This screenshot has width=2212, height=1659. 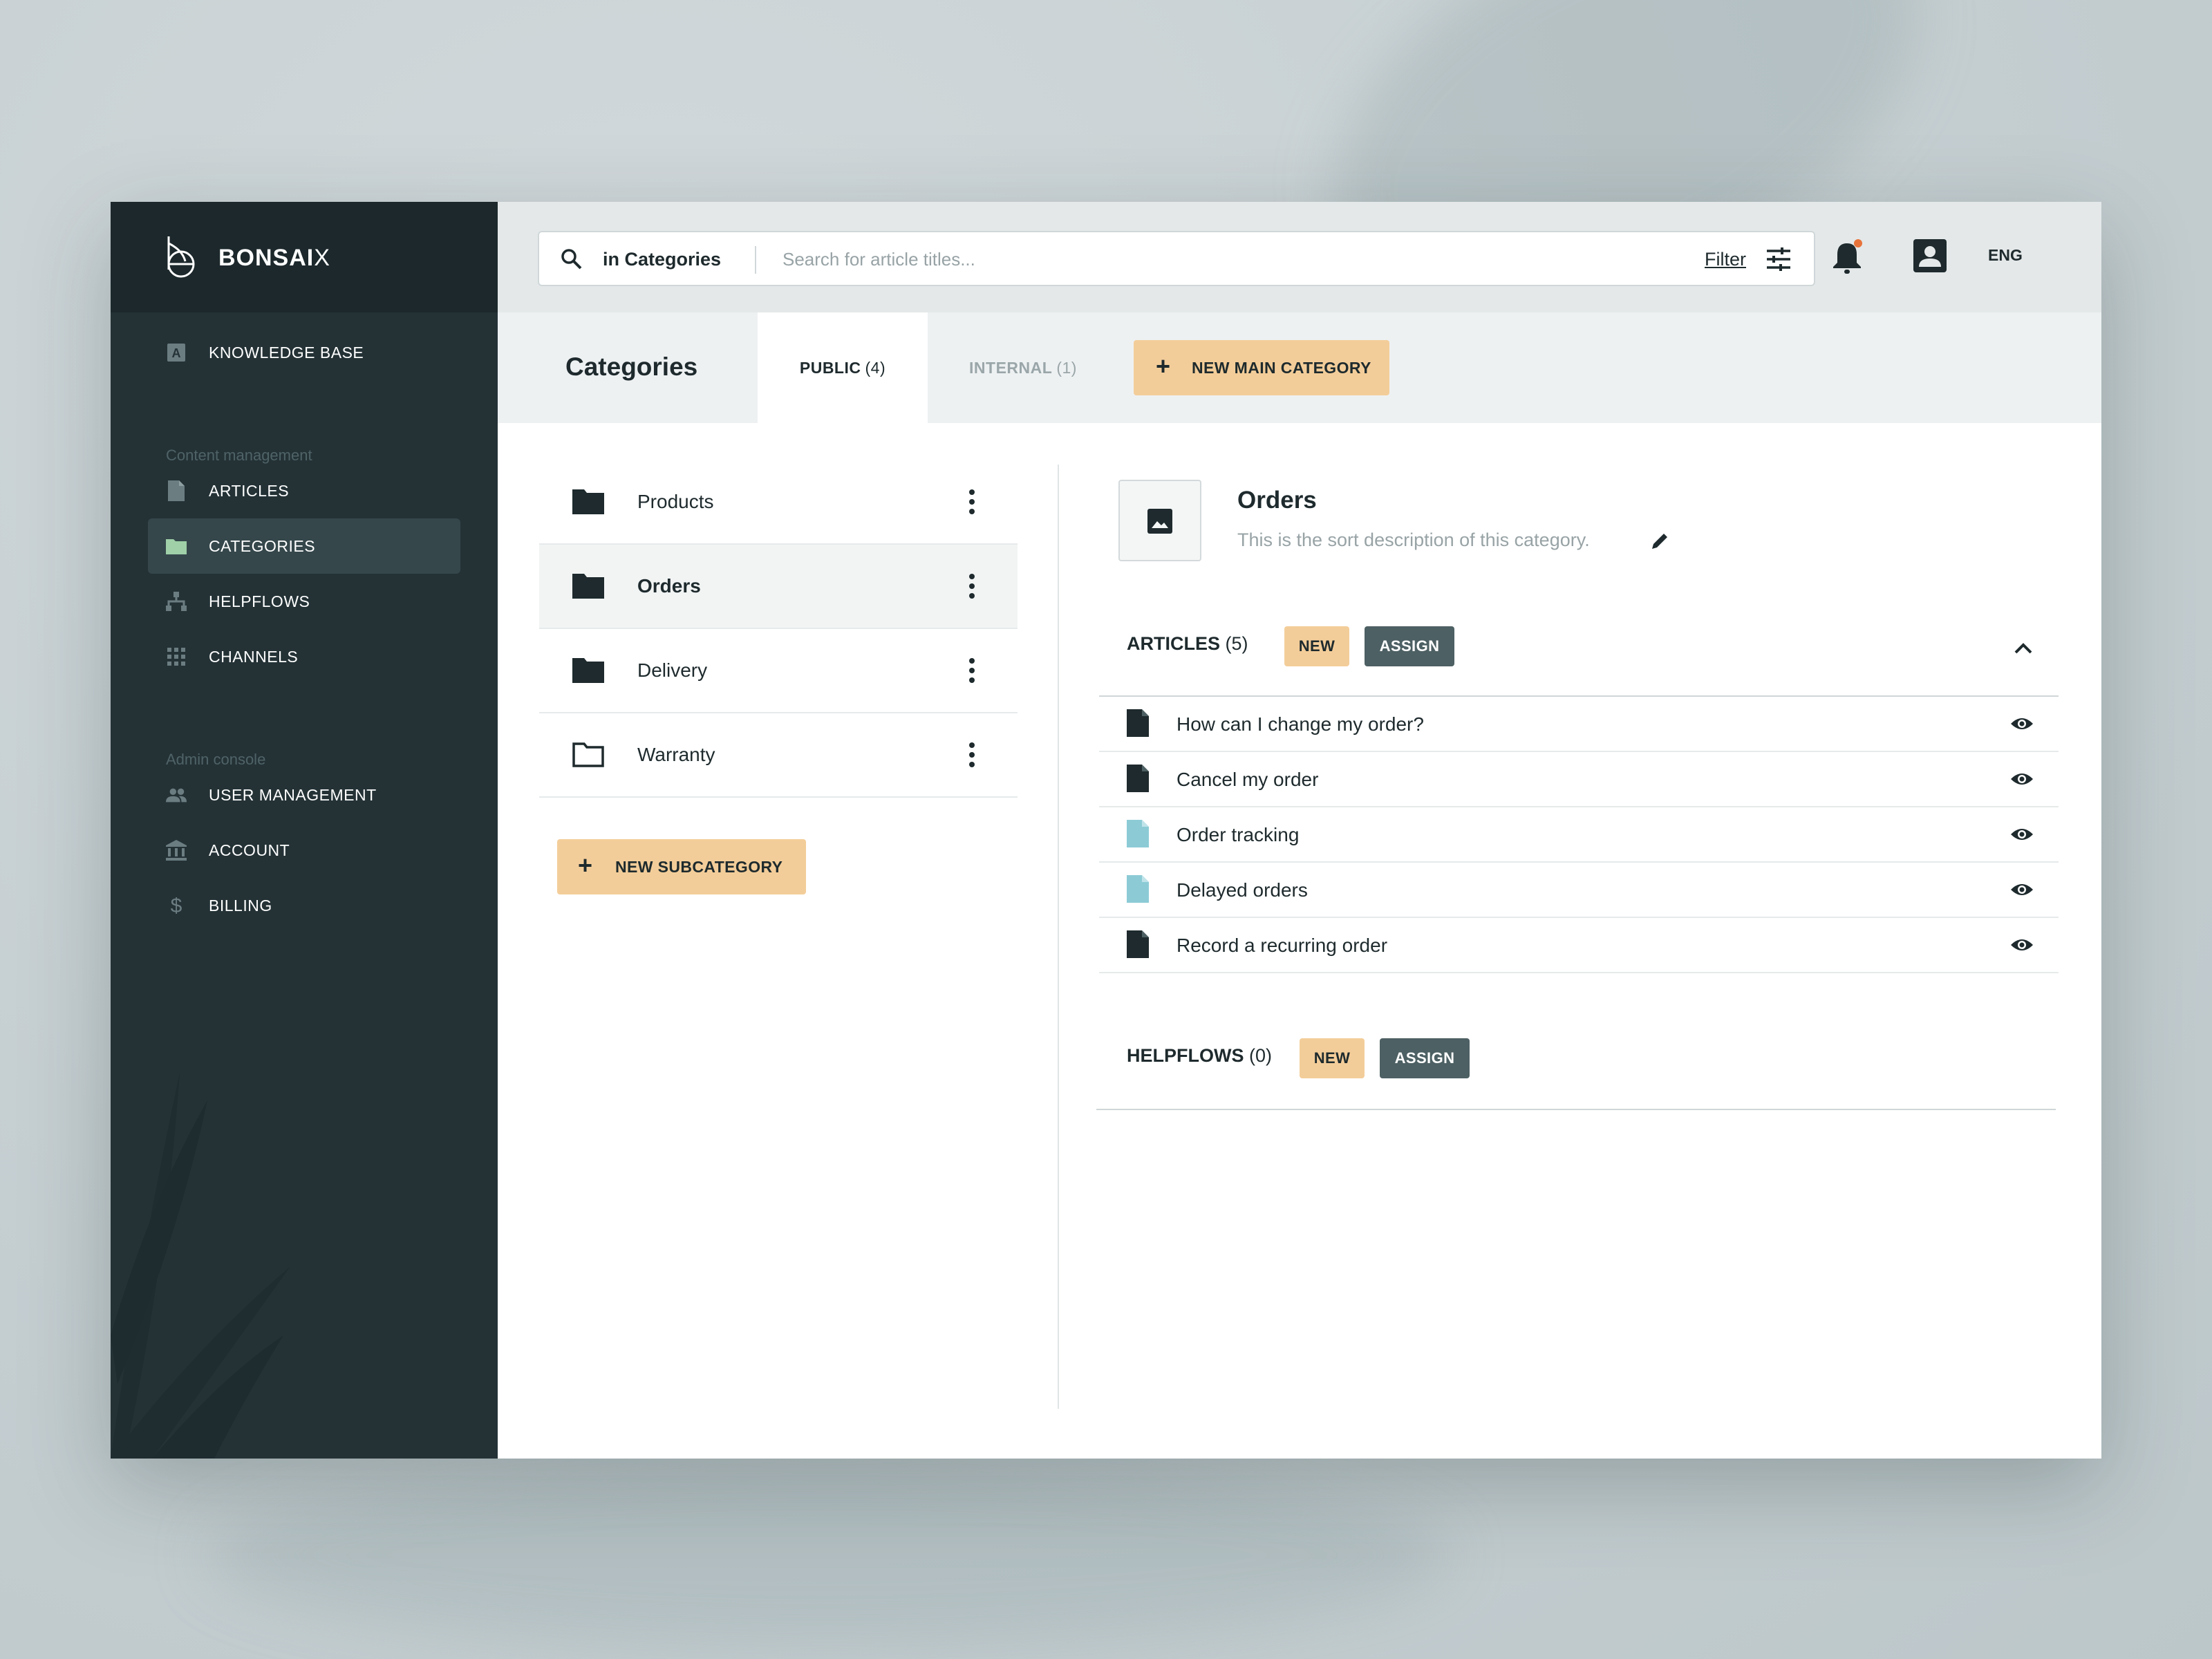 I want to click on category-name: Warranty, so click(x=676, y=754).